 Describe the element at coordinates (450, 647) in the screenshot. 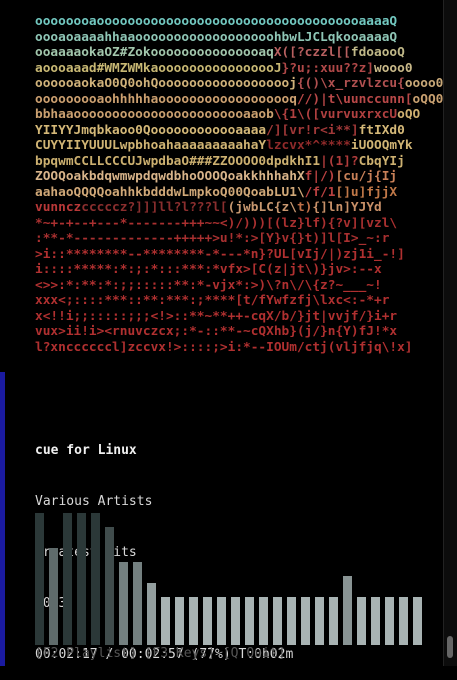

I see `scrollbar-thumb` at that location.